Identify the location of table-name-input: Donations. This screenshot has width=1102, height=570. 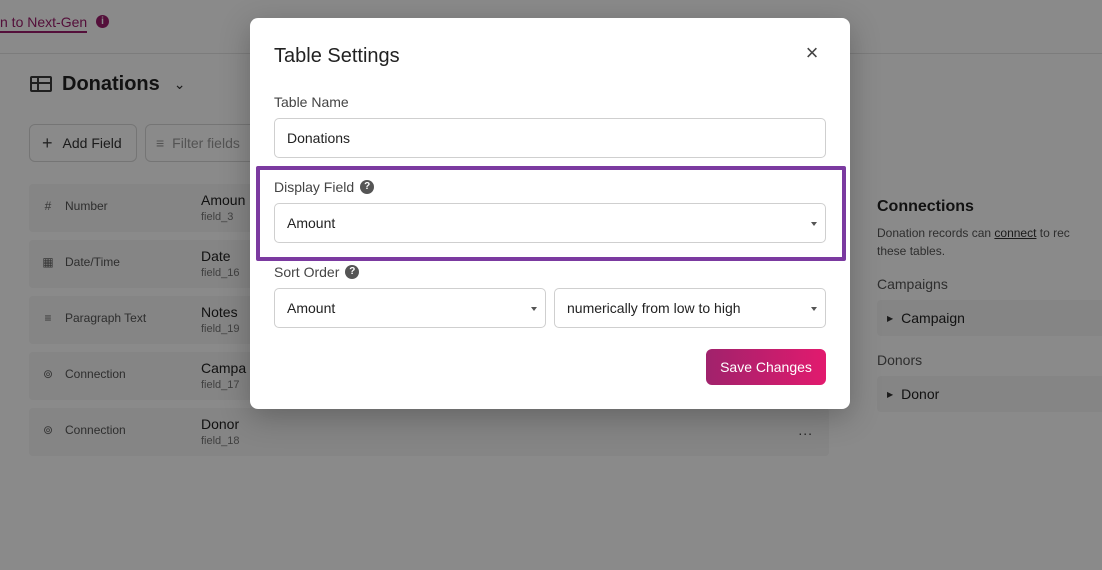
(550, 138).